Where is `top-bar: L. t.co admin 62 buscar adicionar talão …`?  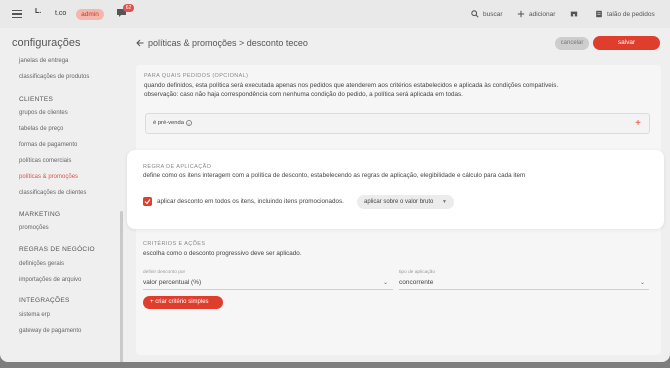
top-bar: L. t.co admin 62 buscar adicionar talão … is located at coordinates (335, 14).